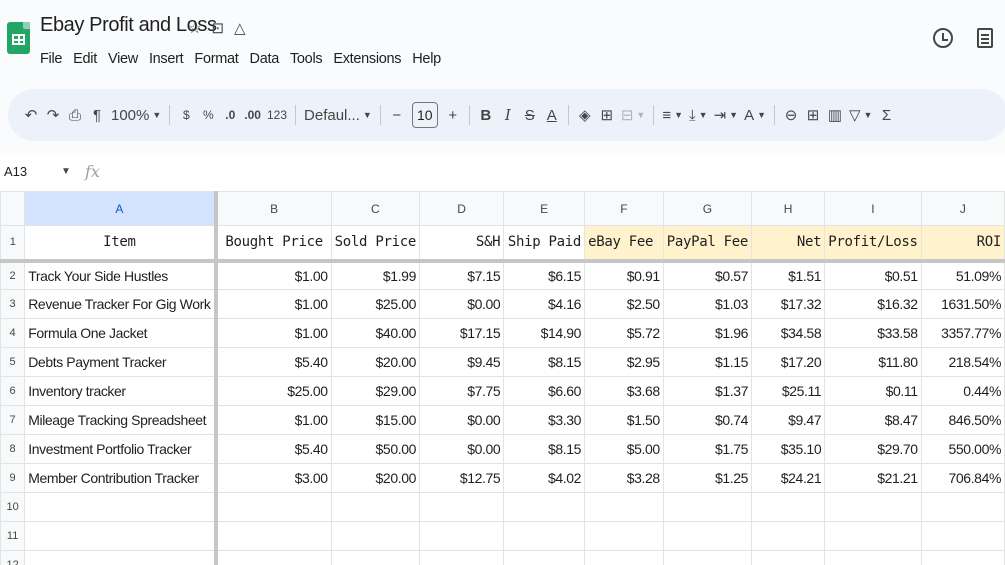  What do you see at coordinates (873, 362) in the screenshot?
I see `cell-profit-loss: $11.80` at bounding box center [873, 362].